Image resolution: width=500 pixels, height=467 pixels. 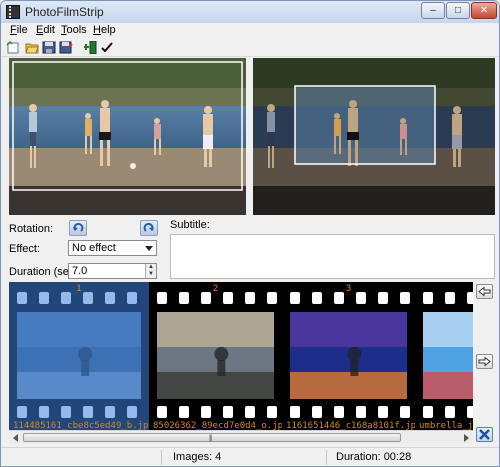 I want to click on frame-filename: umbrella_jpg15au26, so click(x=446, y=425).